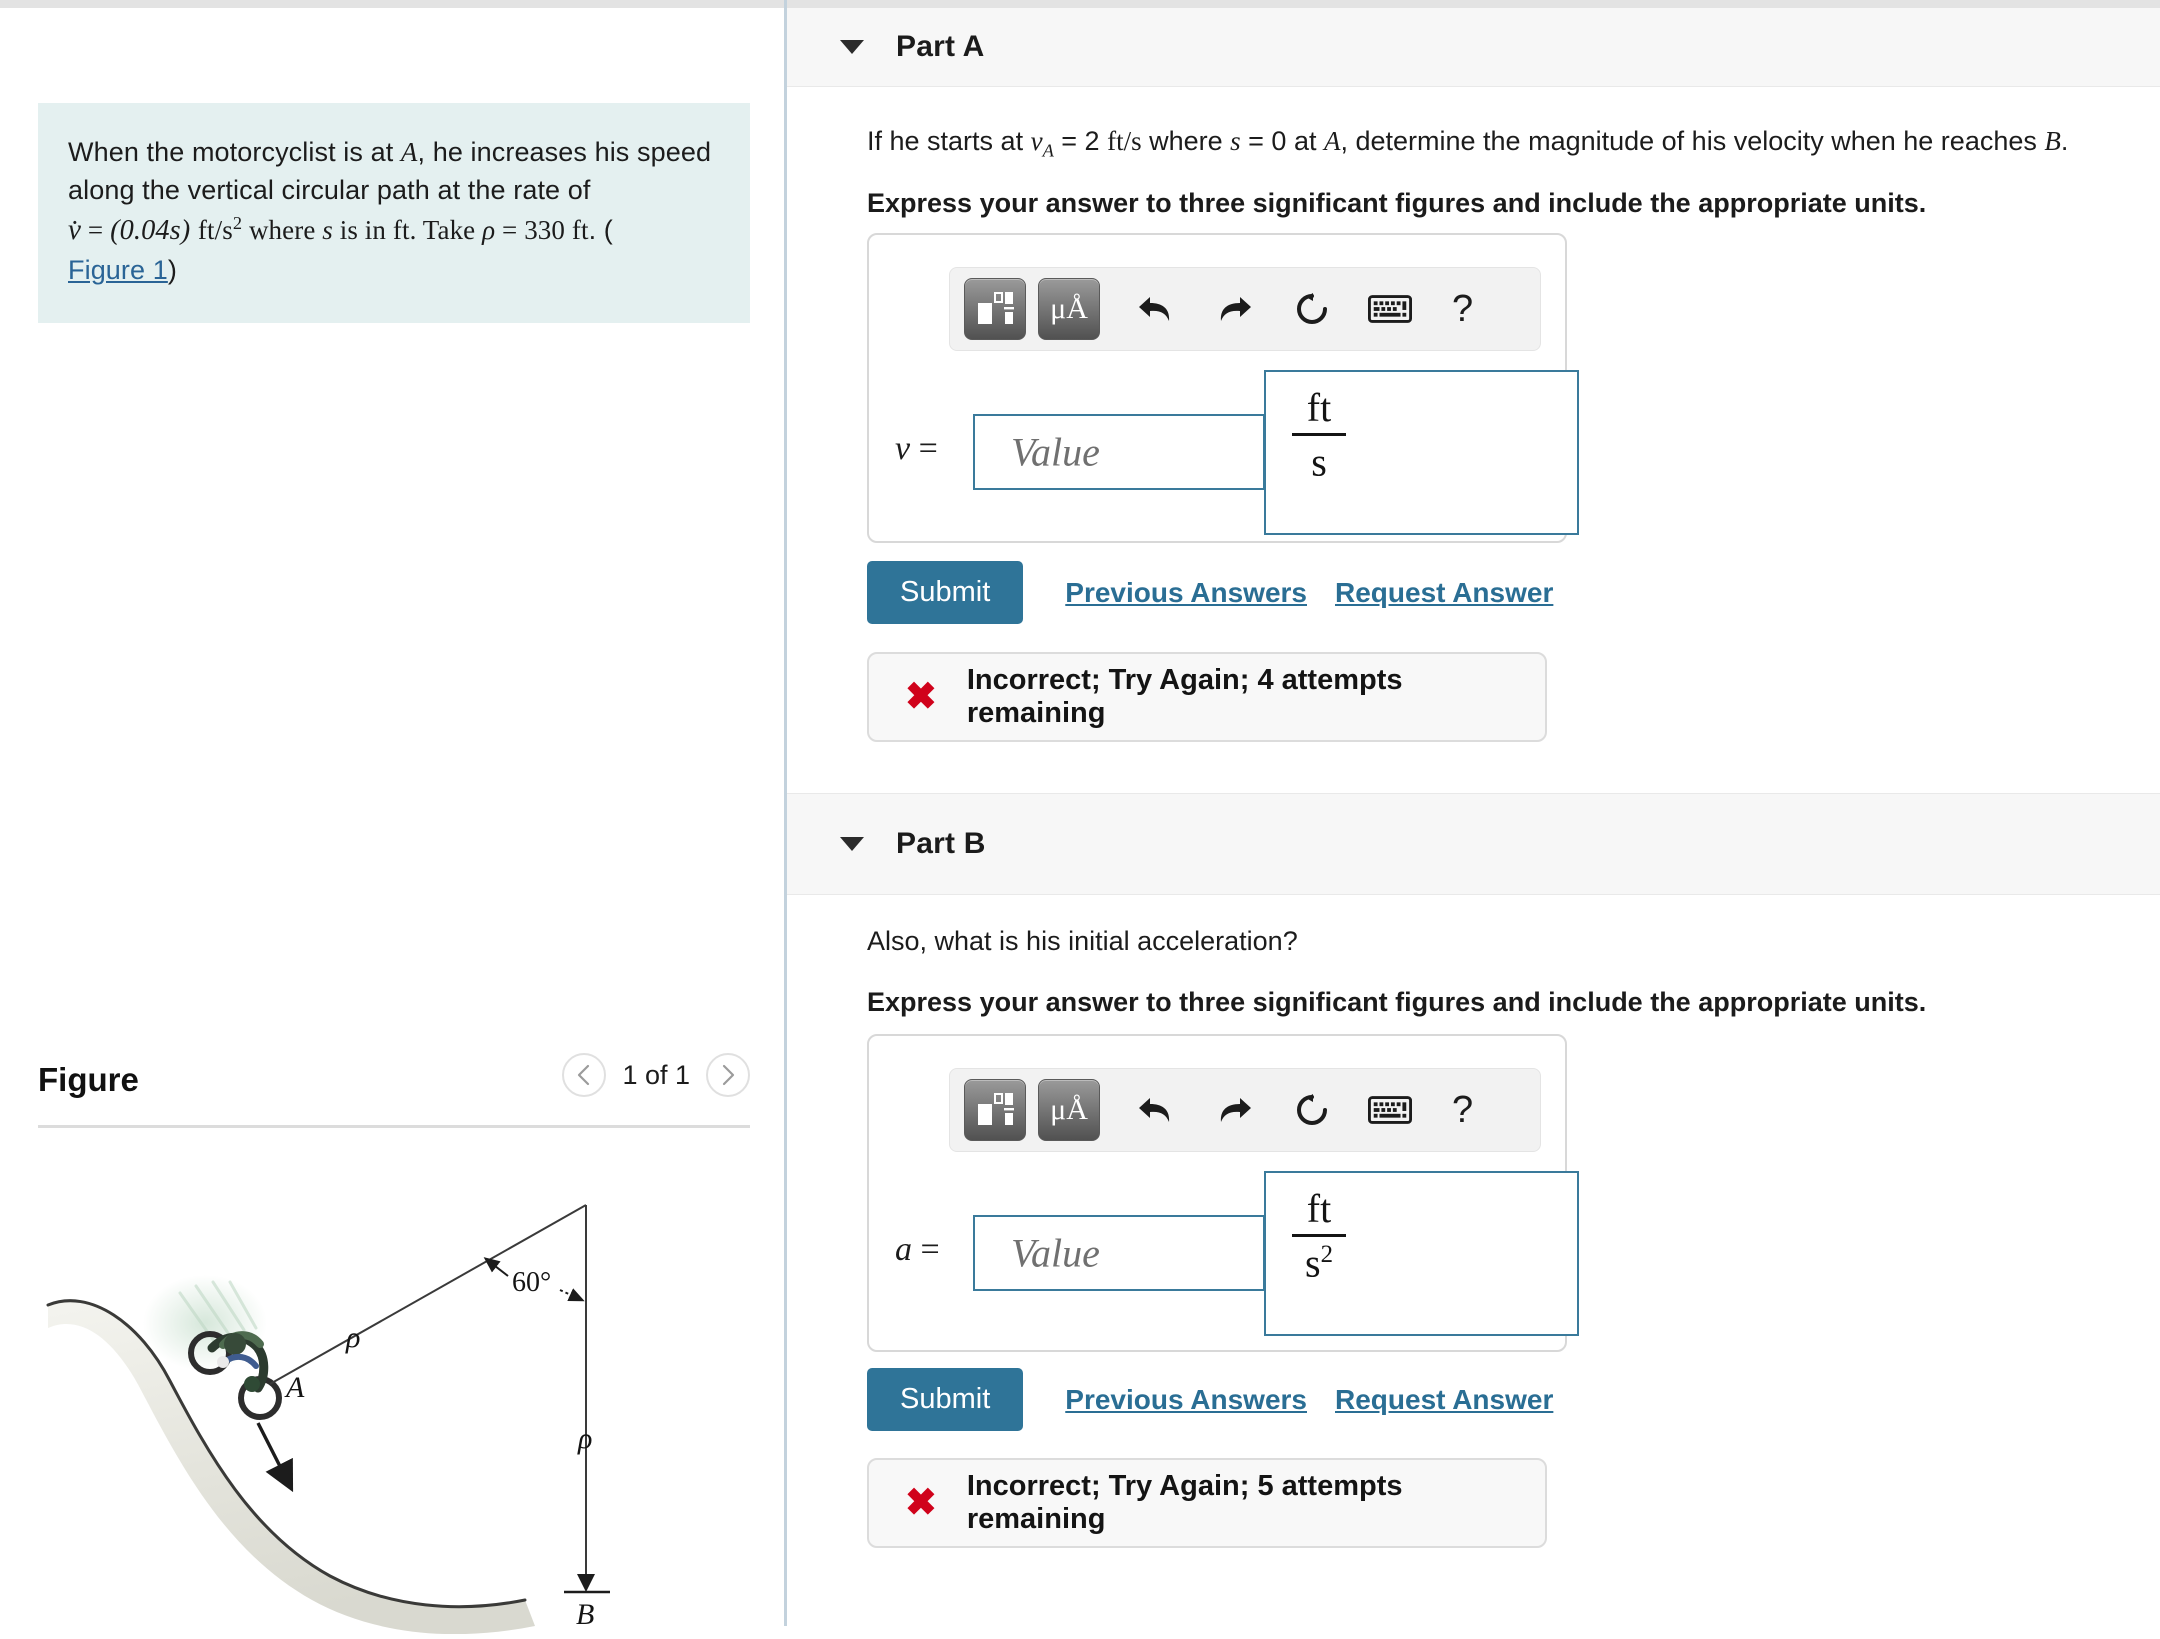 Image resolution: width=2160 pixels, height=1639 pixels. I want to click on units-button-b: μÅ, so click(1069, 1110).